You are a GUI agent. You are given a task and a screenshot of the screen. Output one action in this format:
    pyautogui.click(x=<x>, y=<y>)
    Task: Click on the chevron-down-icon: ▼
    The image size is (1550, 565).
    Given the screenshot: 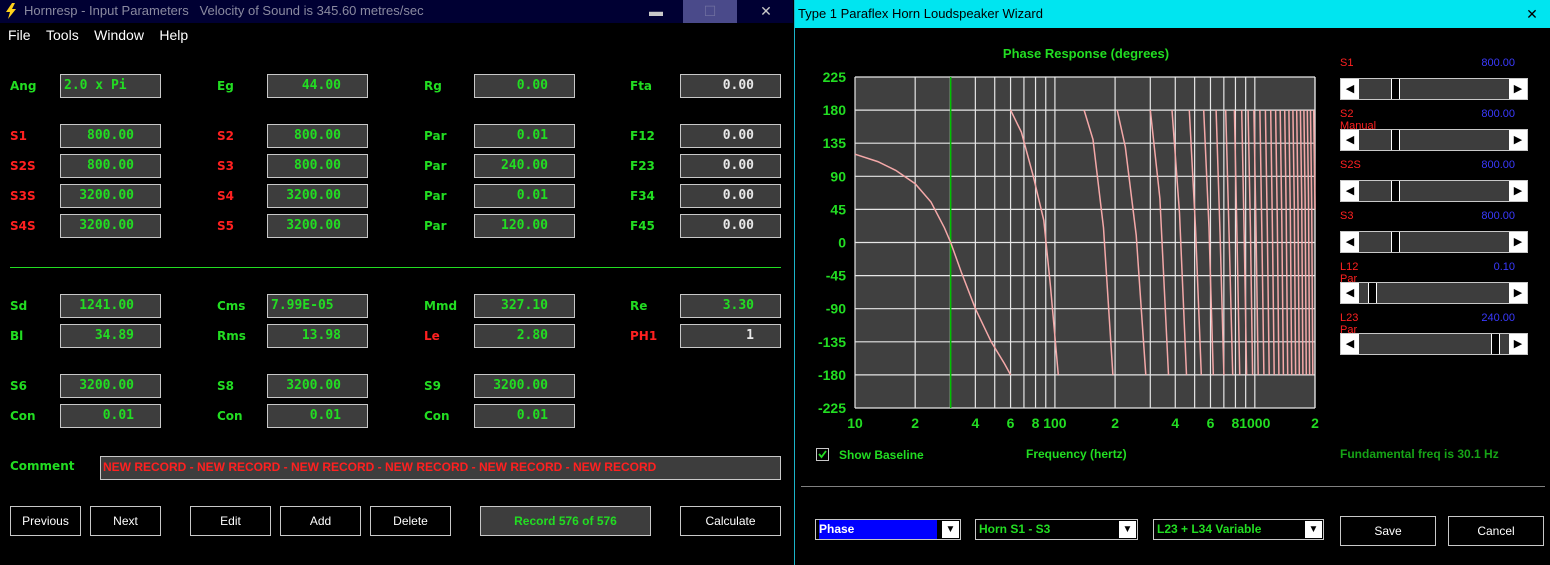 What is the action you would take?
    pyautogui.click(x=1313, y=529)
    